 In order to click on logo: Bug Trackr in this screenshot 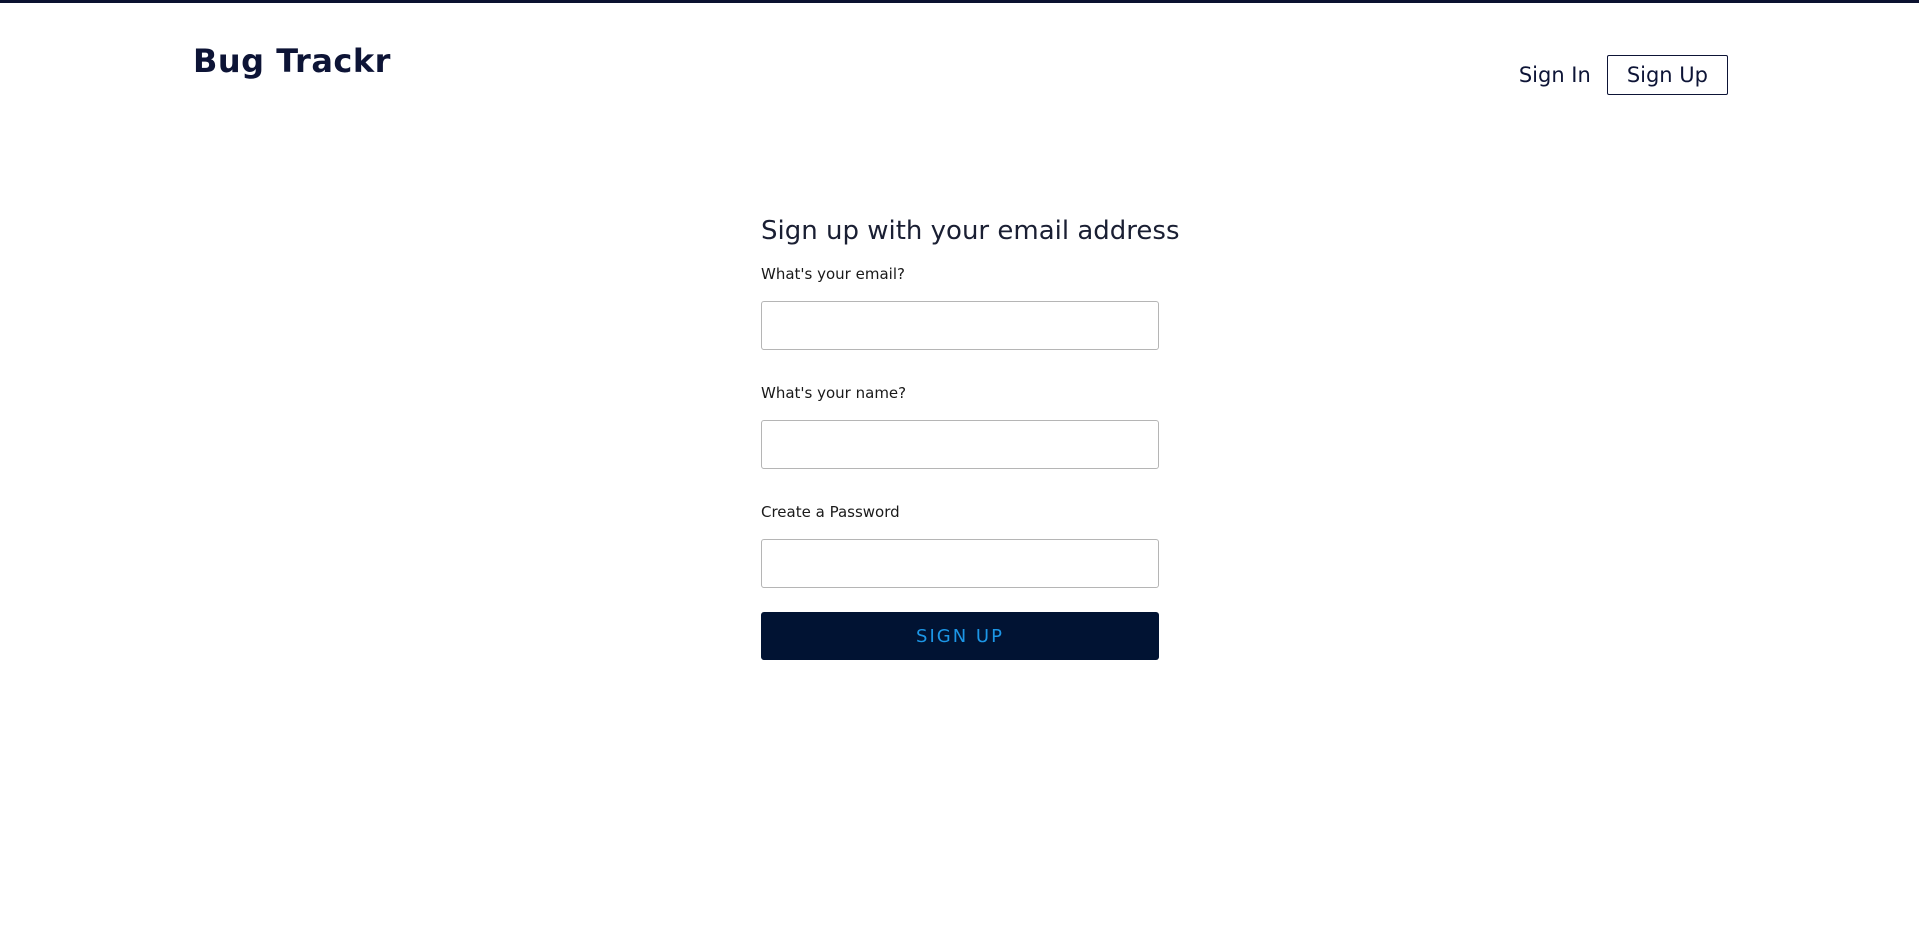, I will do `click(292, 61)`.